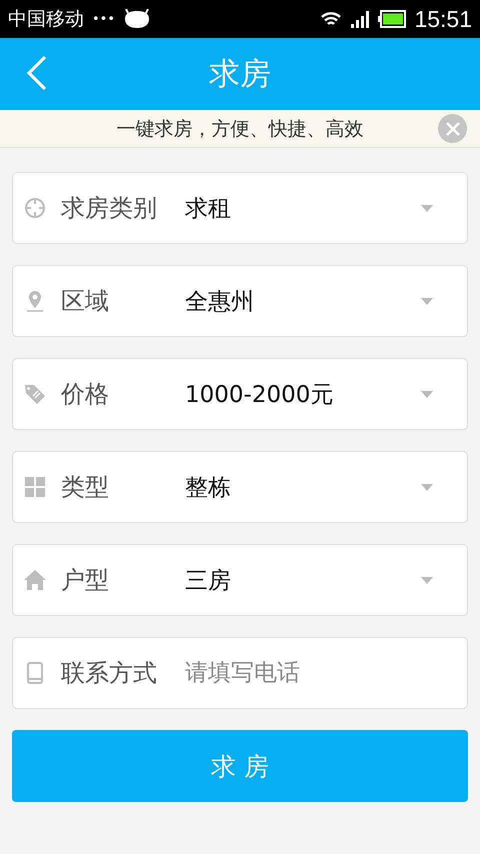  I want to click on dropdown-field: 户型 三房, so click(240, 580).